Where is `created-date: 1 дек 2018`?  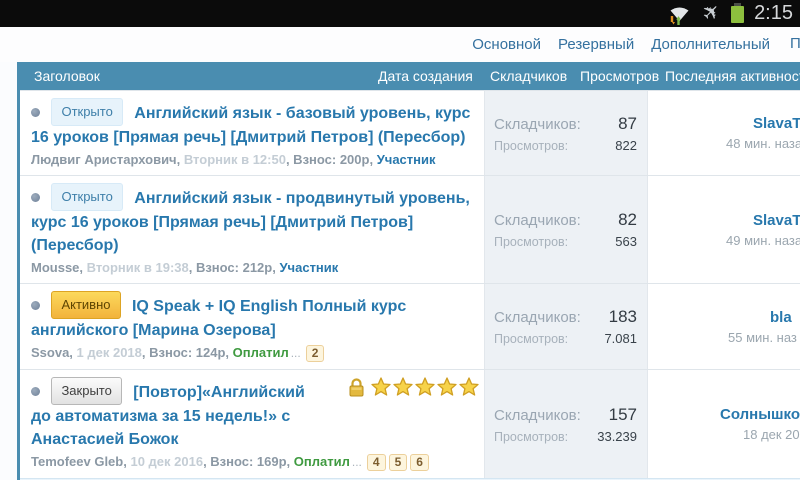
created-date: 1 дек 2018 is located at coordinates (109, 352).